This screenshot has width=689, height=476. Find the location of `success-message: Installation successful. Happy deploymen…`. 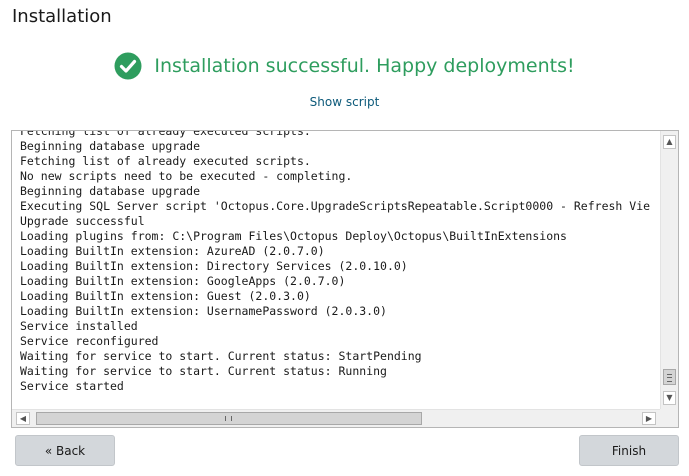

success-message: Installation successful. Happy deploymen… is located at coordinates (364, 66).